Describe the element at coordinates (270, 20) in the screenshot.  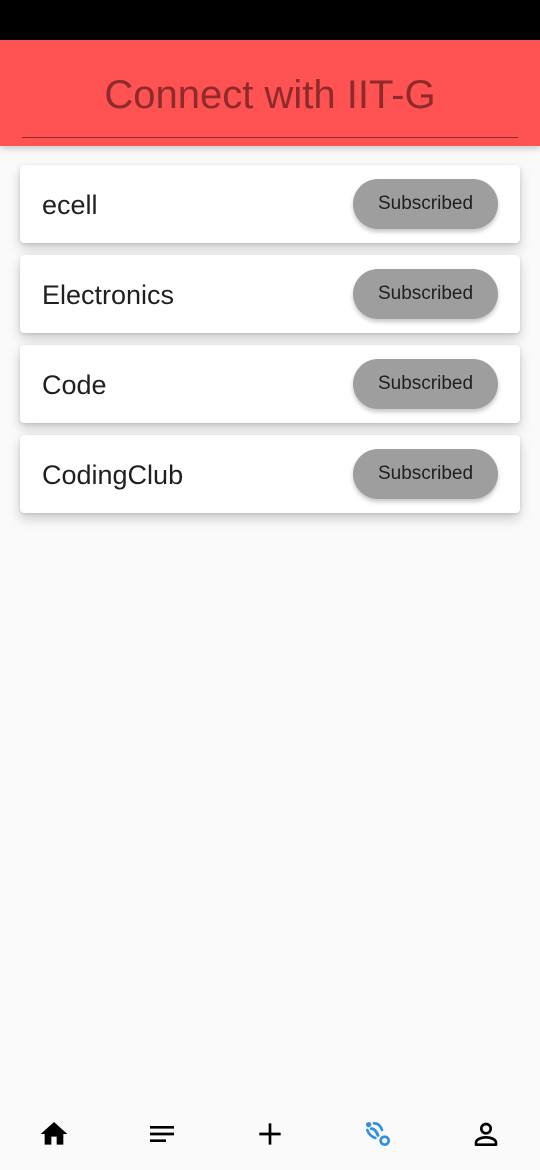
I see `status-bar` at that location.